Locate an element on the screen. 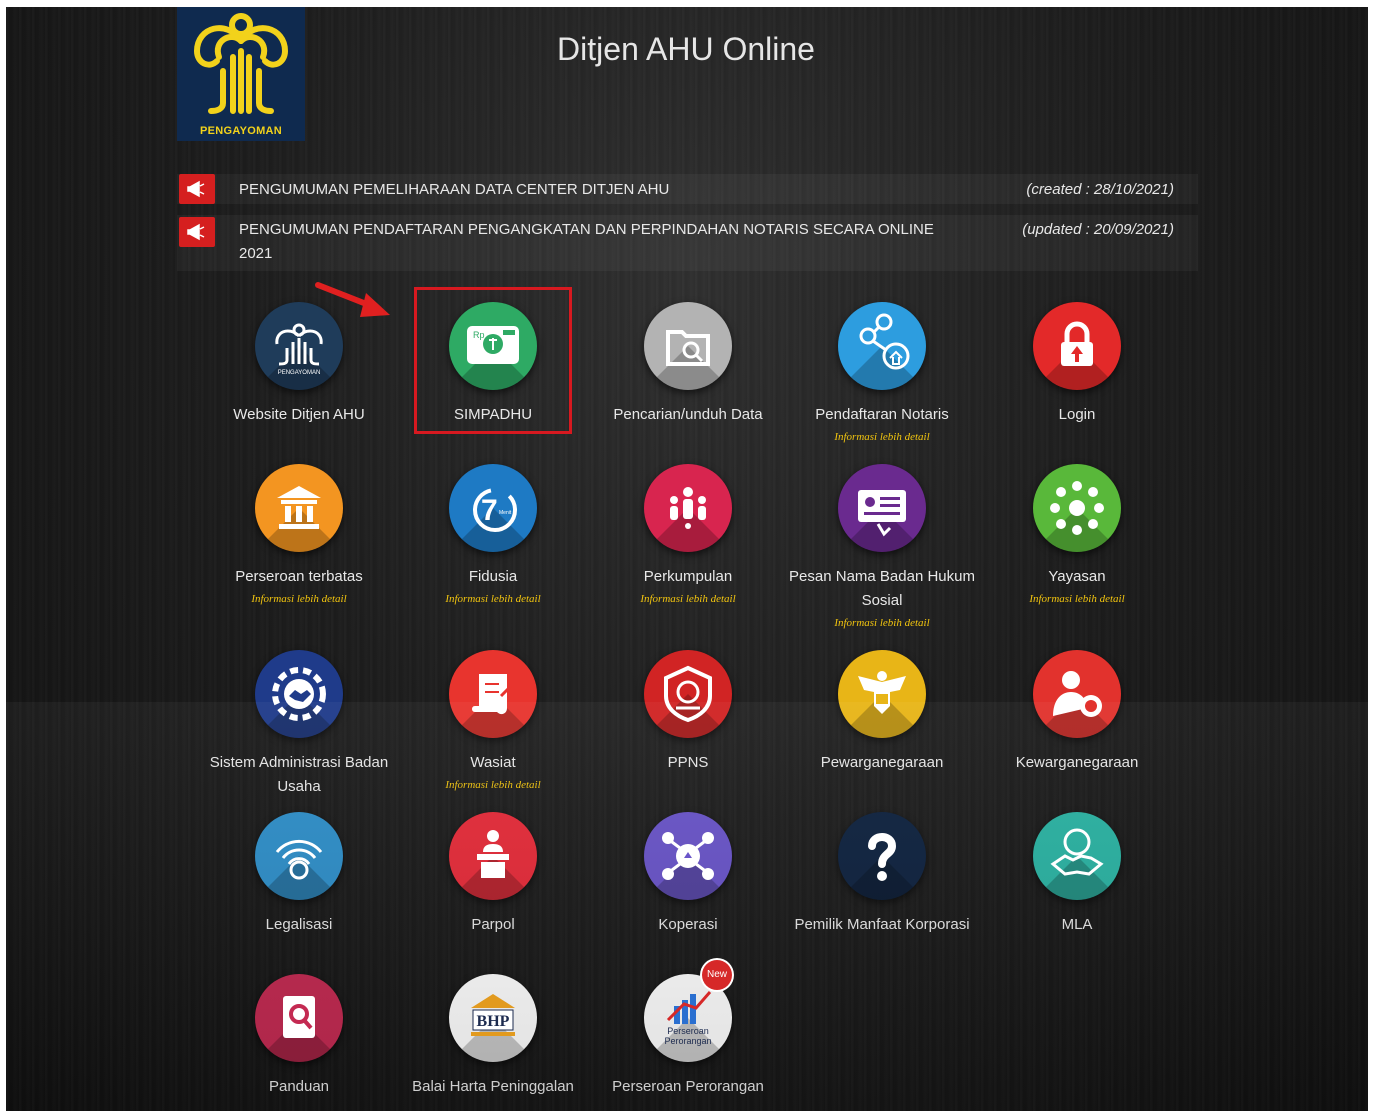 The height and width of the screenshot is (1111, 1373). badge-shield-icon is located at coordinates (688, 694).